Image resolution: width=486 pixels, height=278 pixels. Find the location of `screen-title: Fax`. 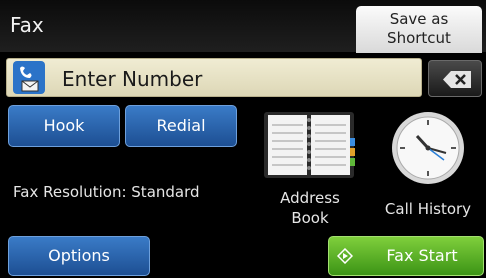

screen-title: Fax is located at coordinates (27, 25).